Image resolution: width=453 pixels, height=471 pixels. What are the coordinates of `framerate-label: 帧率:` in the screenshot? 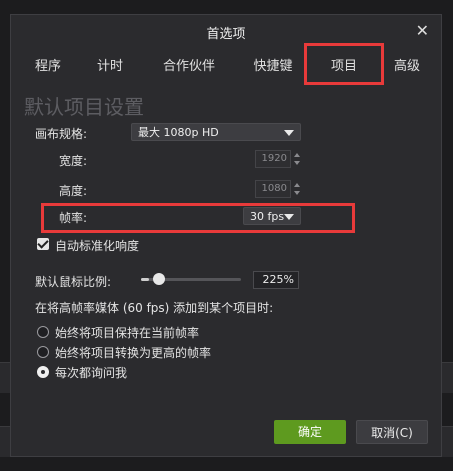 It's located at (73, 218).